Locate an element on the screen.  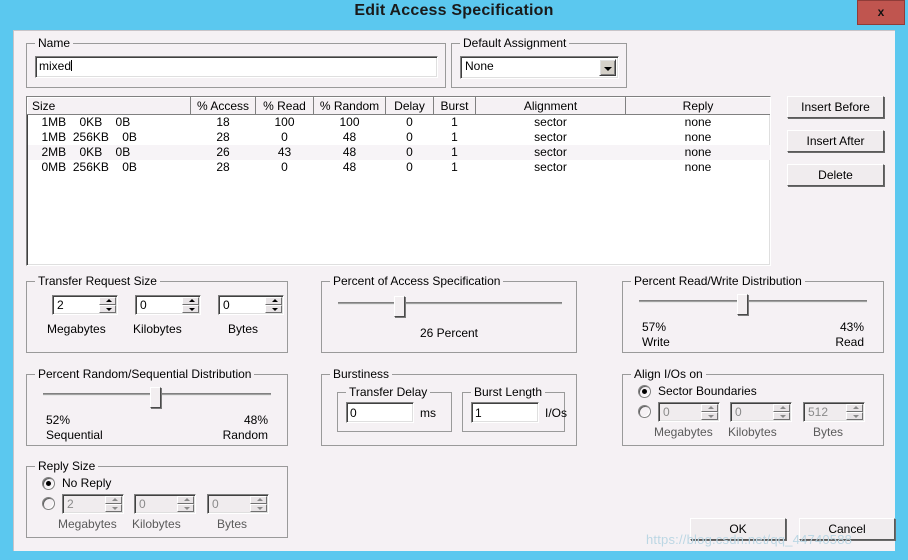
table-row: 0MB 256KB 0B 28 0 48 0 1 sector none is located at coordinates (399, 167).